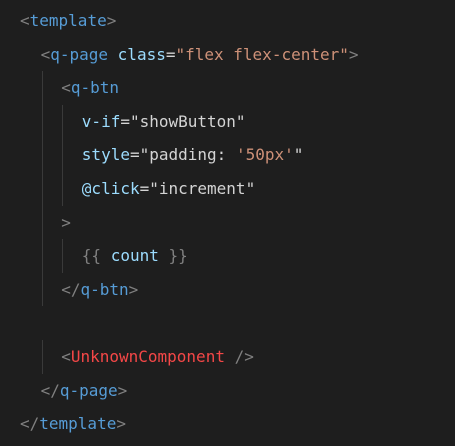 The image size is (455, 446). Describe the element at coordinates (173, 256) in the screenshot. I see `code-token: }}` at that location.